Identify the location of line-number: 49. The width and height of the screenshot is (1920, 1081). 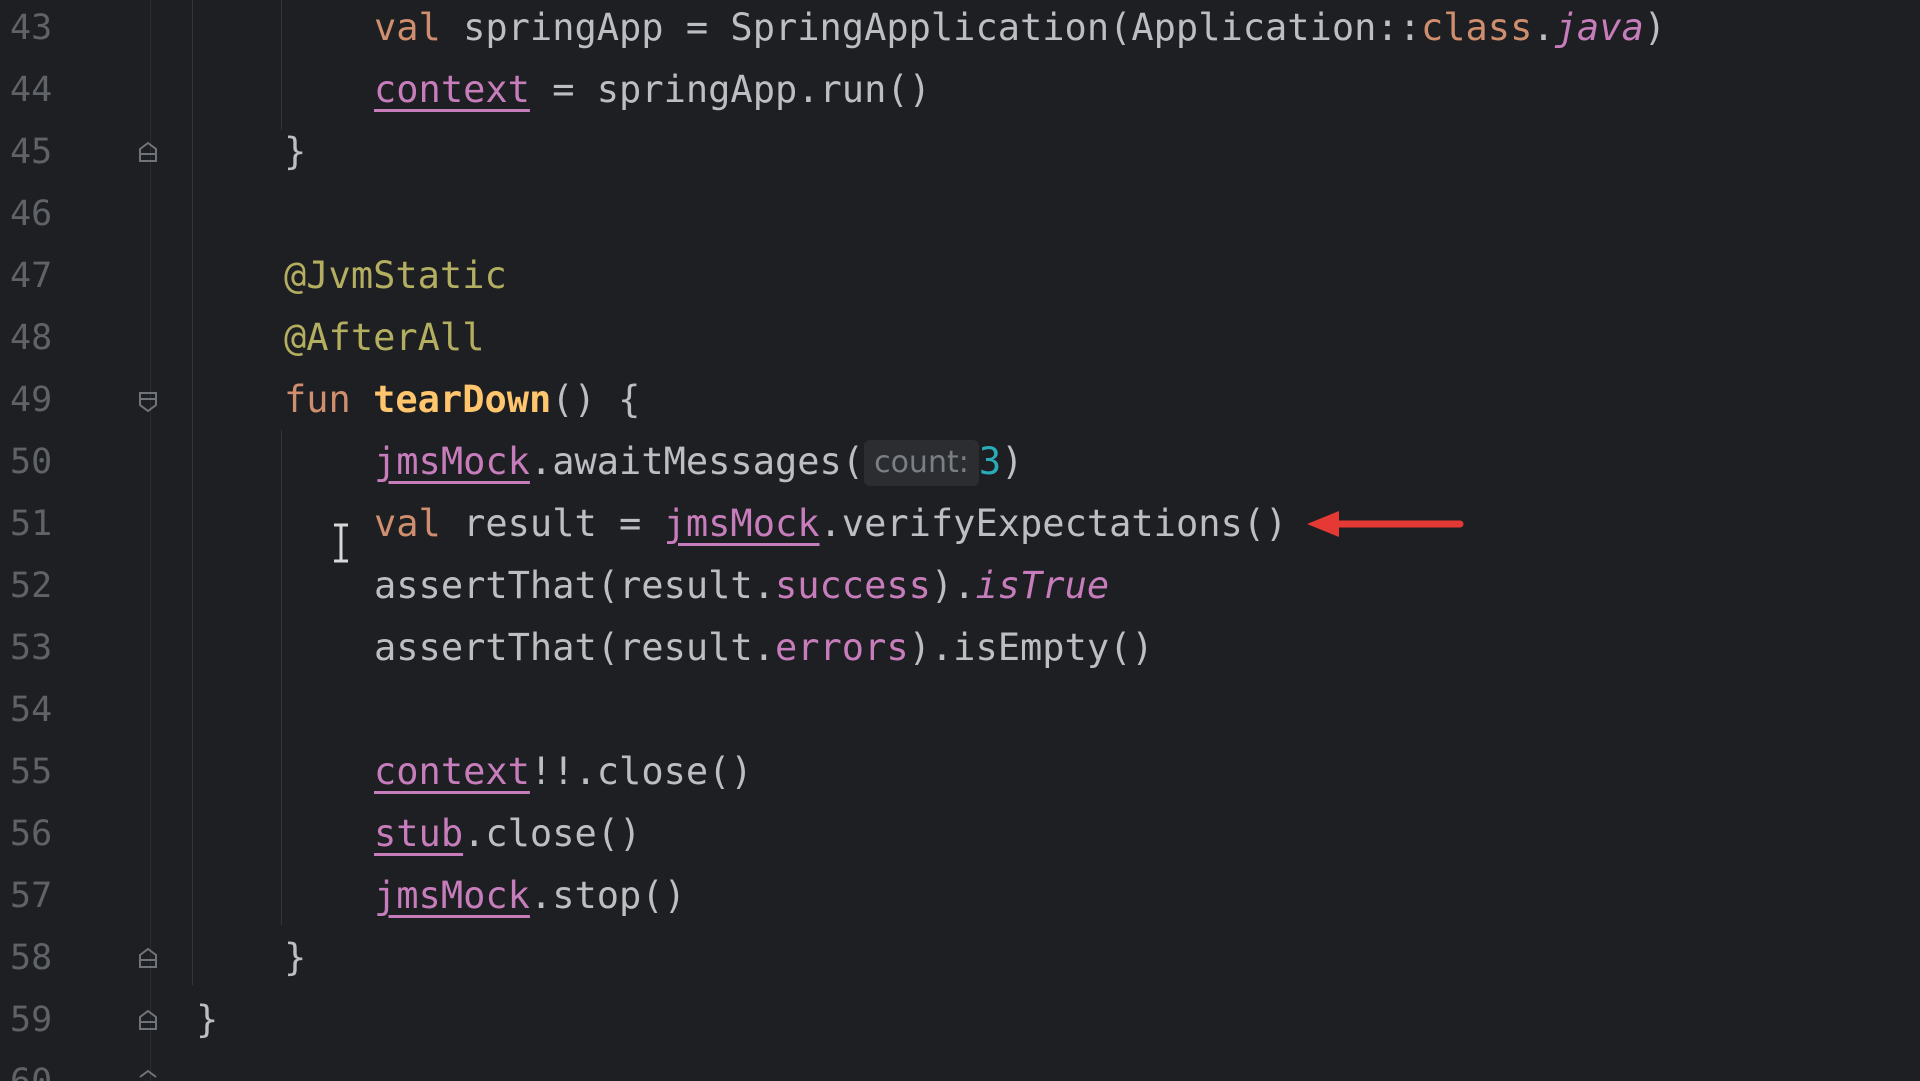
(31, 400).